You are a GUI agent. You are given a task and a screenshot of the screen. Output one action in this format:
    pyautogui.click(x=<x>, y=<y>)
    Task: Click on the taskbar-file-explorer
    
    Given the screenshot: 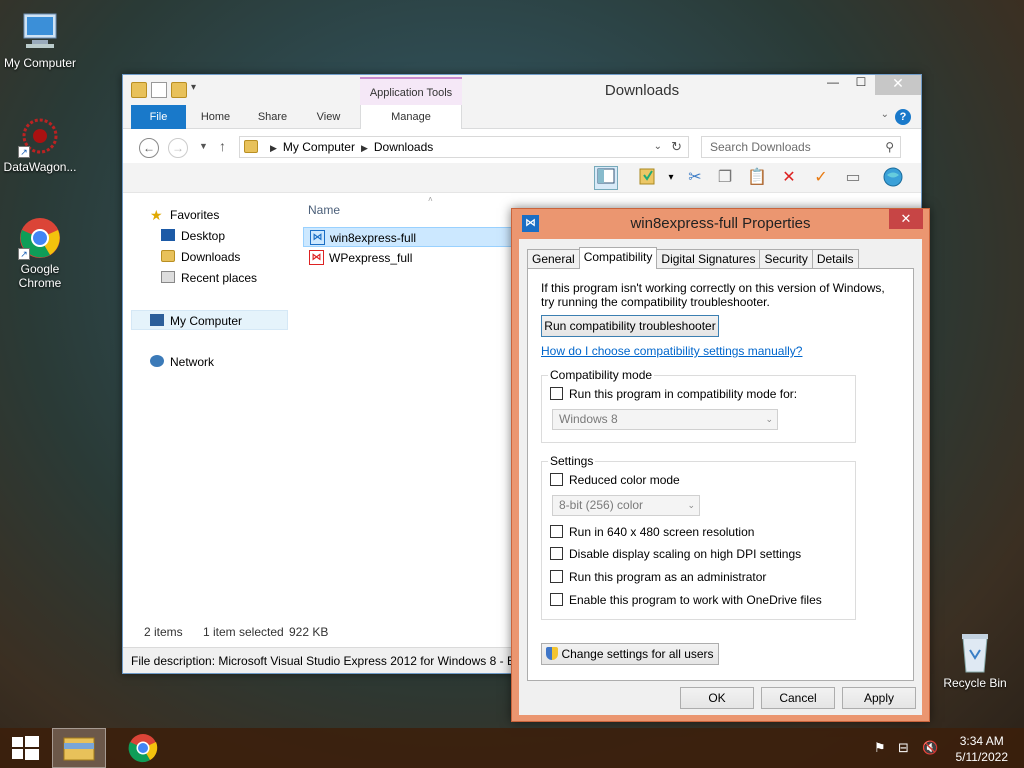 What is the action you would take?
    pyautogui.click(x=79, y=748)
    